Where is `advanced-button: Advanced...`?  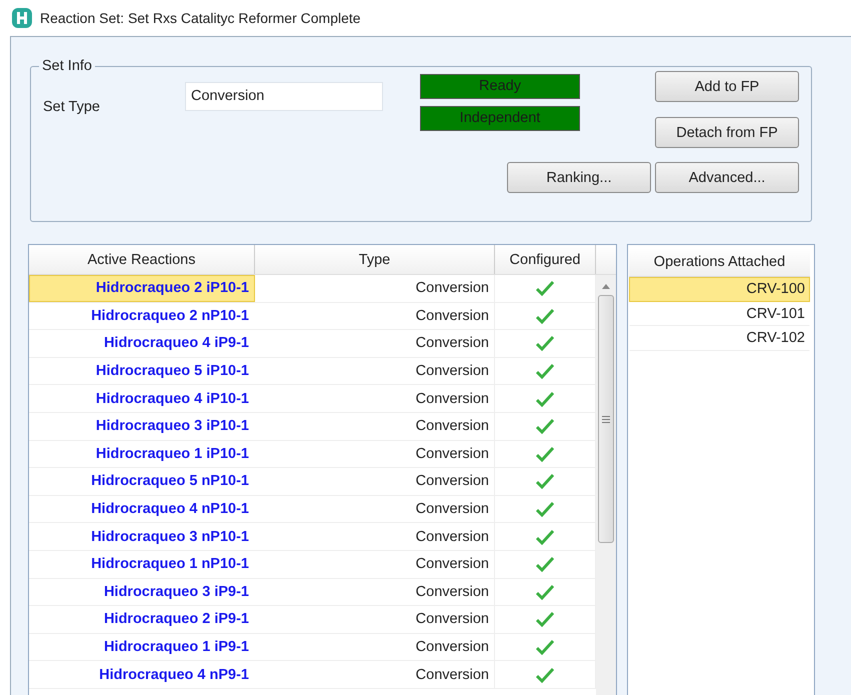 advanced-button: Advanced... is located at coordinates (727, 177).